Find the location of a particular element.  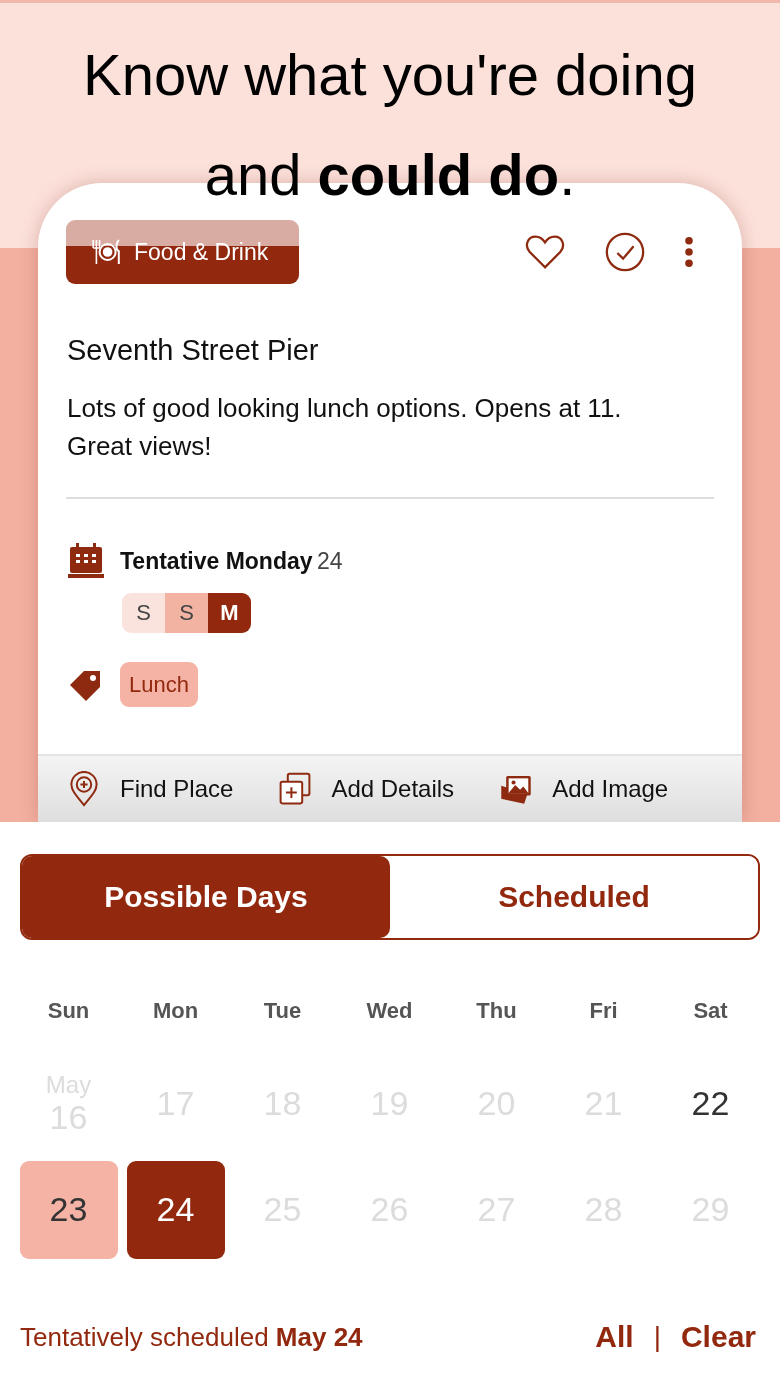

weekday-label: Thu is located at coordinates (496, 1011).